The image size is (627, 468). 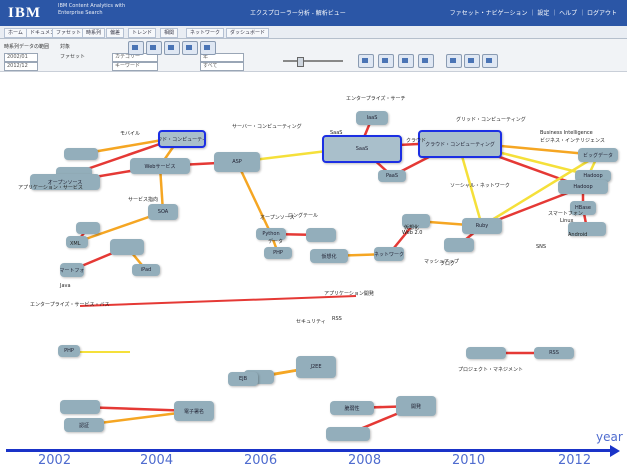 I want to click on graph-node-n41: RSS, so click(x=554, y=353).